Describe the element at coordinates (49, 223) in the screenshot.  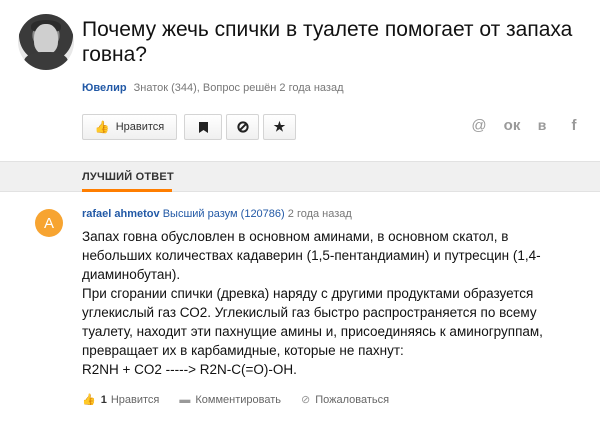
I see `answer-author-avatar: A` at that location.